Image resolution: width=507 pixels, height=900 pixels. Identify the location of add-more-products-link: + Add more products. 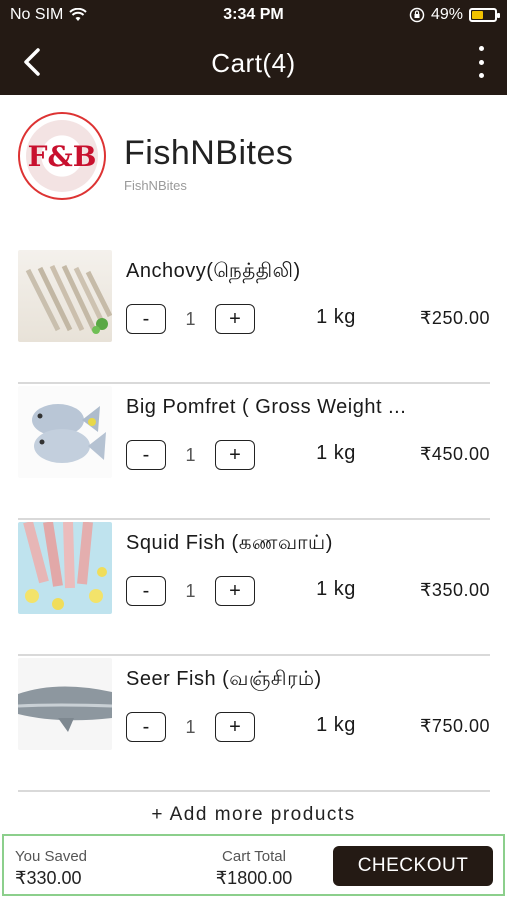
(253, 815).